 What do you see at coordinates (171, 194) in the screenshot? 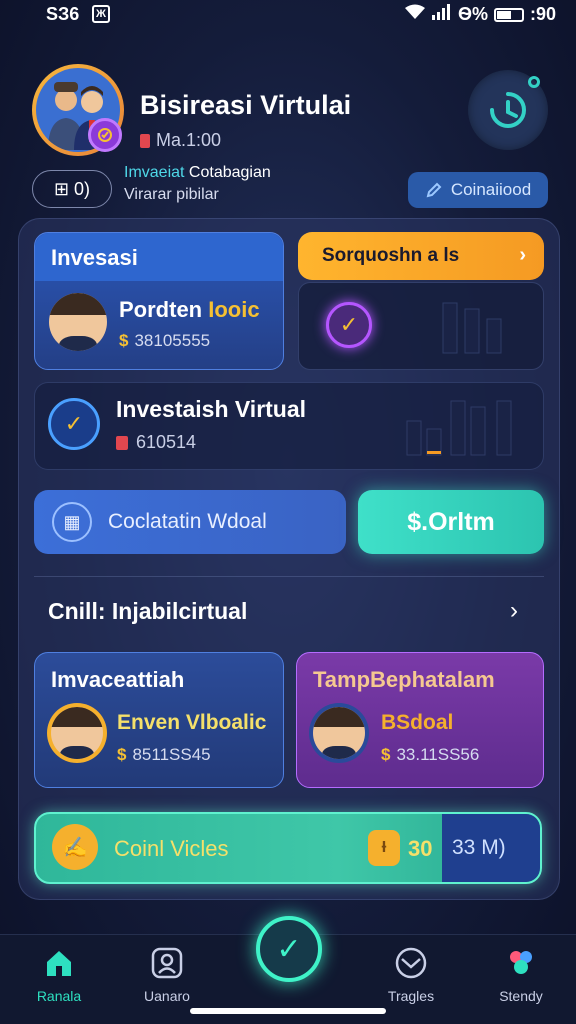
I see `info-line-2: Virarar pibilar` at bounding box center [171, 194].